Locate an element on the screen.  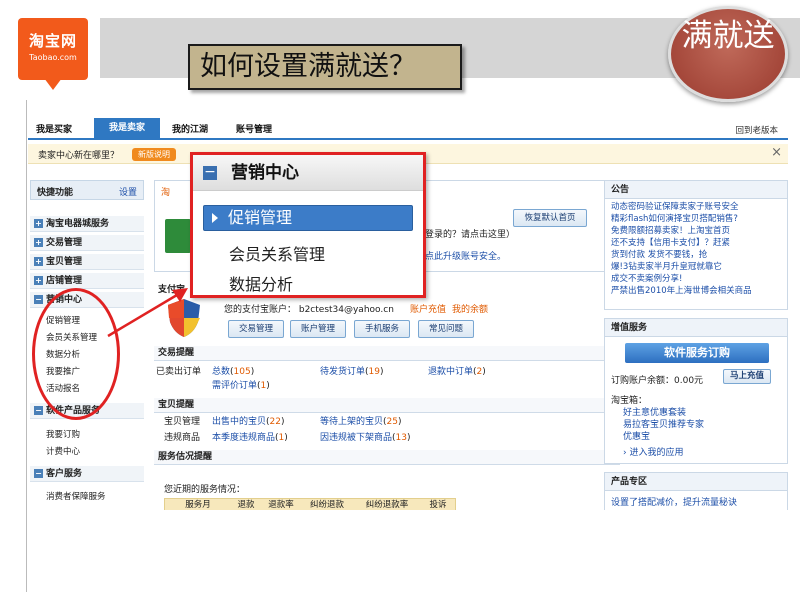
announcement-item: 爆!3钻卖家半月升皇冠就靠它 is located at coordinates (696, 267).